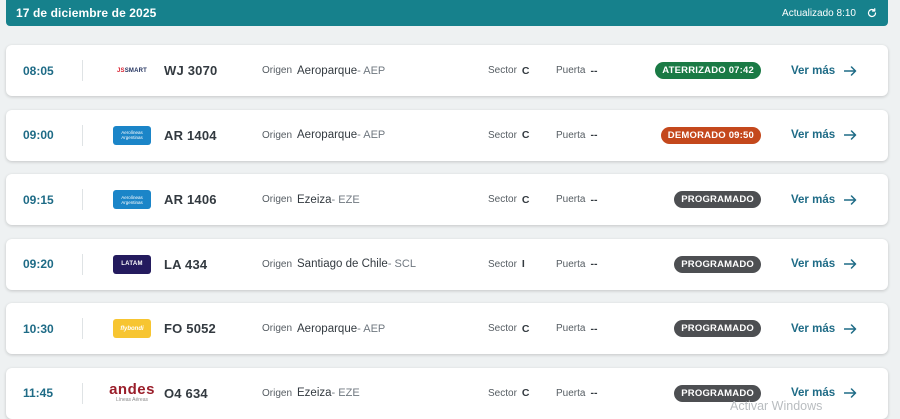 Image resolution: width=900 pixels, height=419 pixels. I want to click on status-badge: DEMORADO 09:50, so click(710, 135).